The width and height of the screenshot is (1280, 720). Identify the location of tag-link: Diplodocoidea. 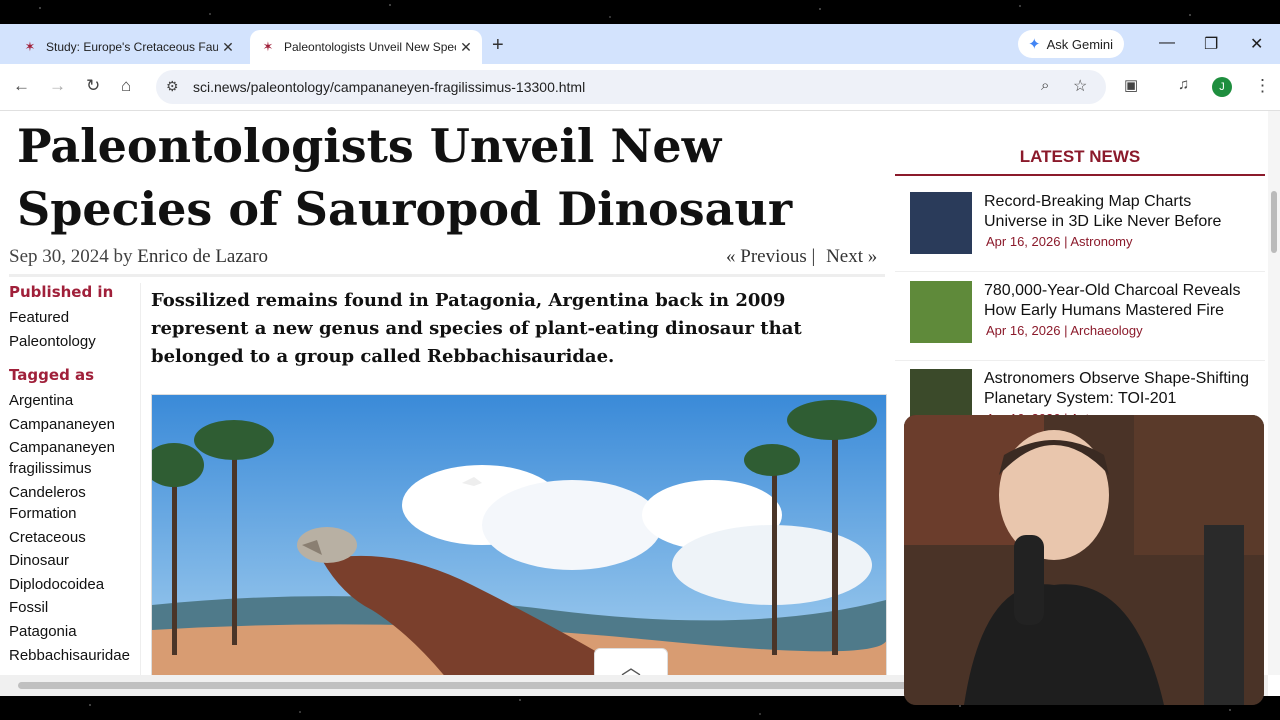
(74, 584).